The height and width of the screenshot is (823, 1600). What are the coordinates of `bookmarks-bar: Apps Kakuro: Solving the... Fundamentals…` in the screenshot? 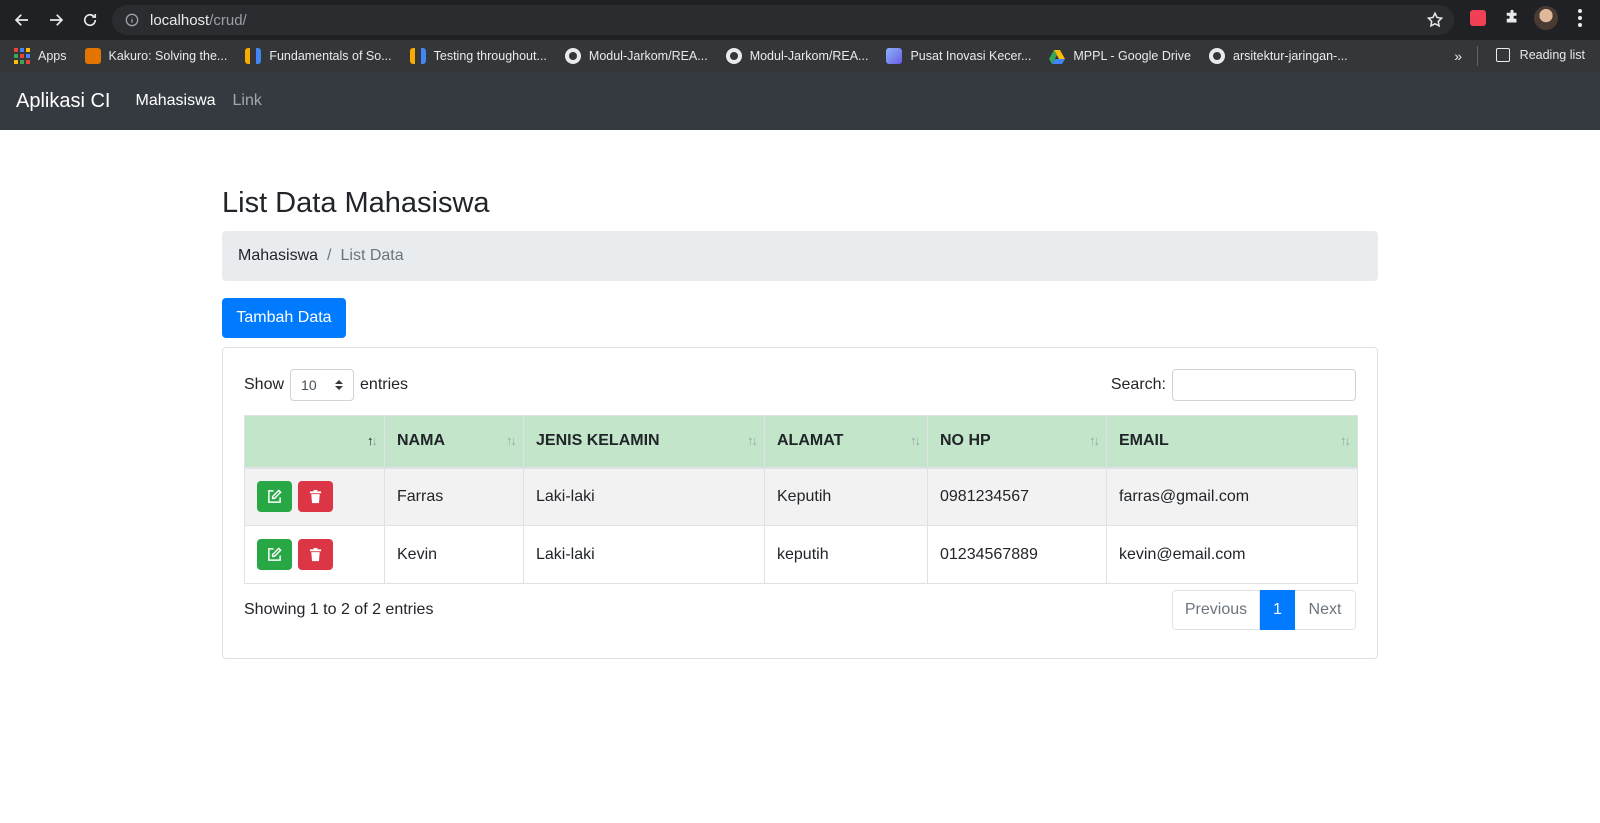 It's located at (800, 56).